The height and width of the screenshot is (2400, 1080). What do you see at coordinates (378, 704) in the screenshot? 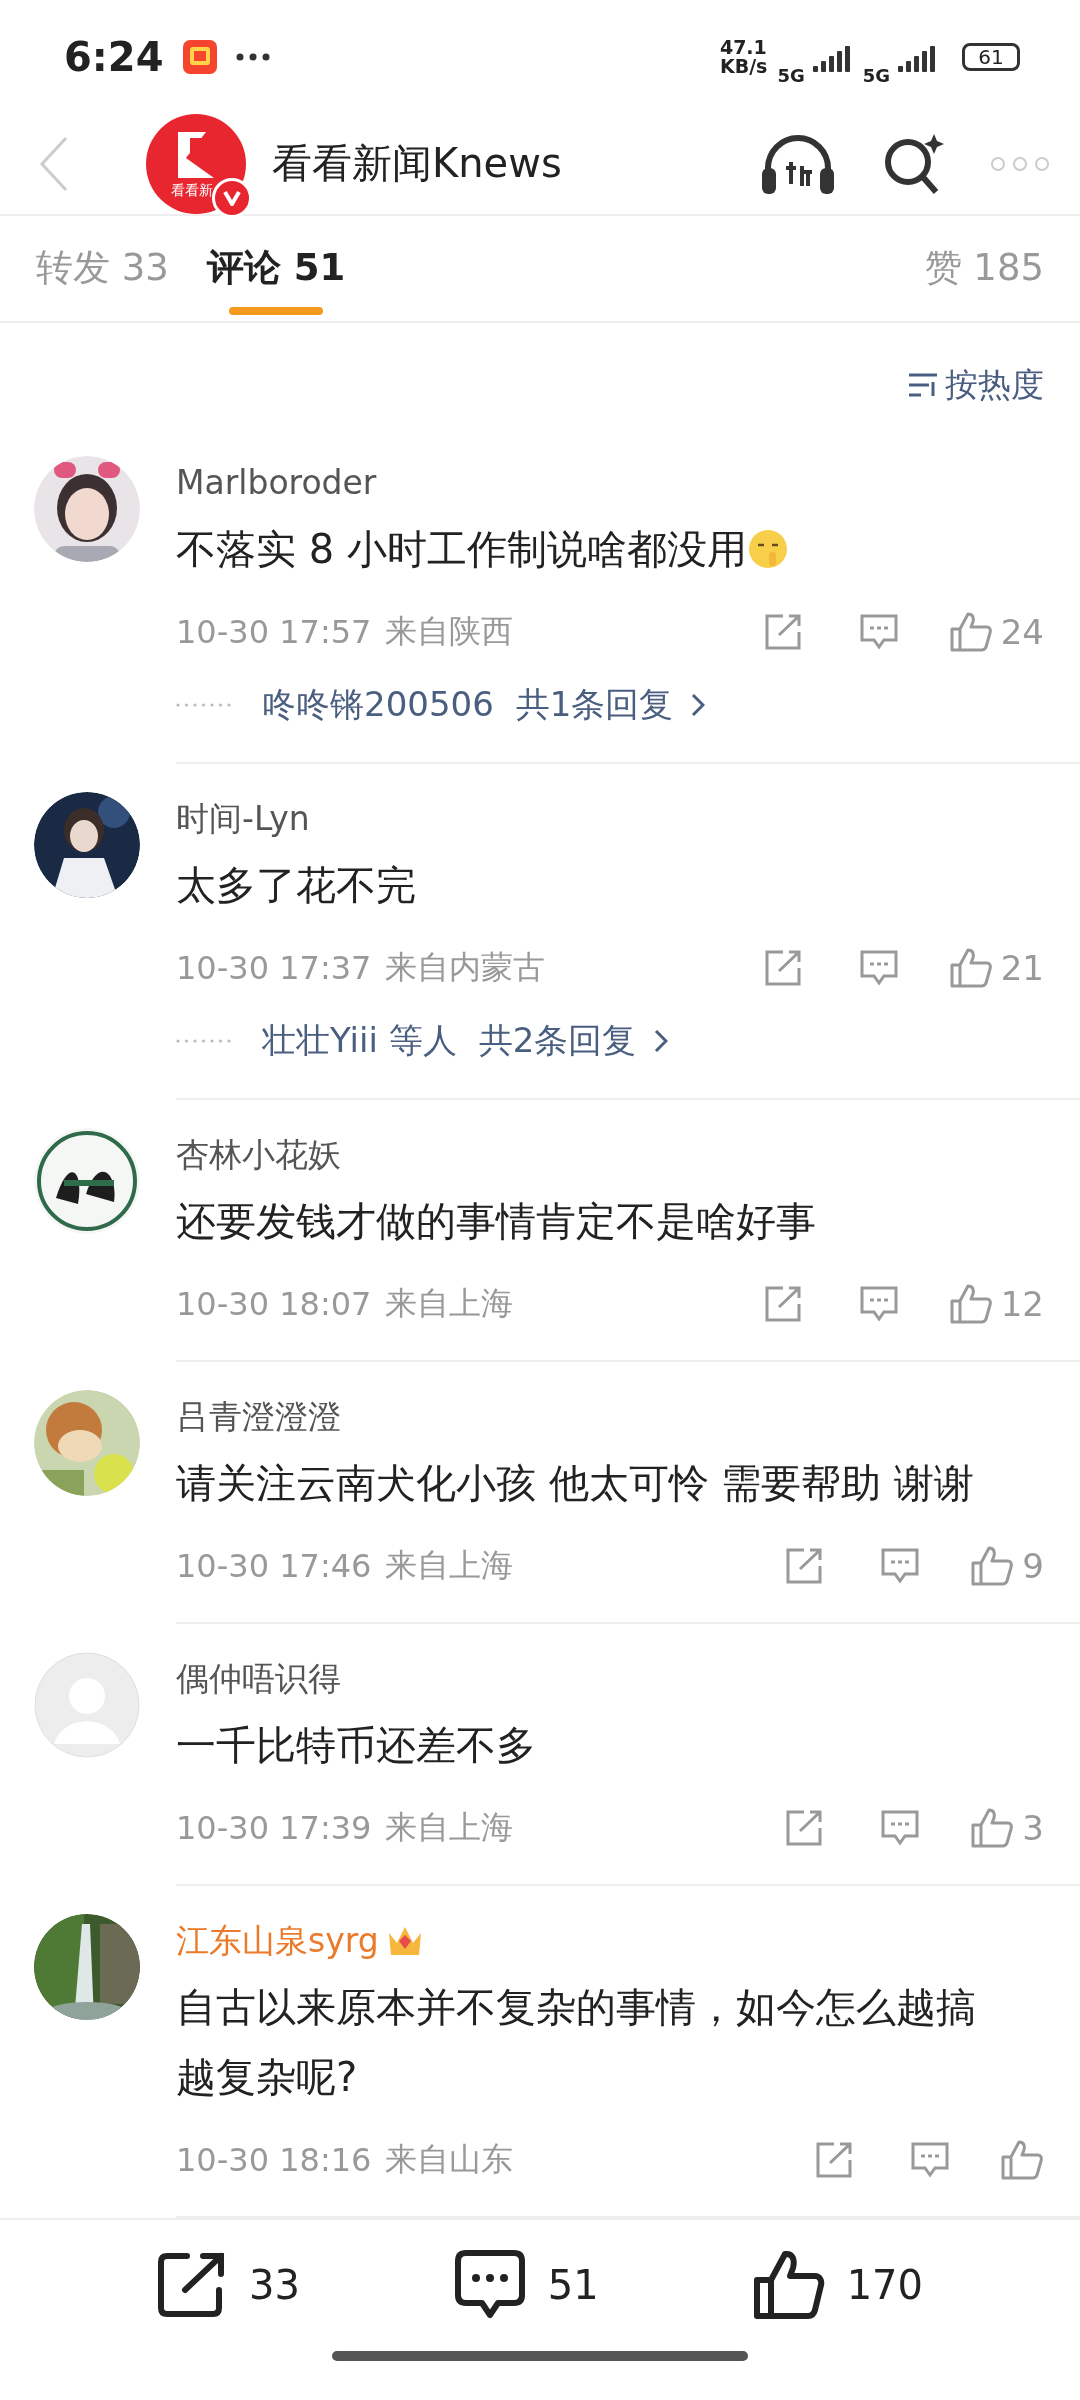
I see `reply-author: 咚咚锵200506` at bounding box center [378, 704].